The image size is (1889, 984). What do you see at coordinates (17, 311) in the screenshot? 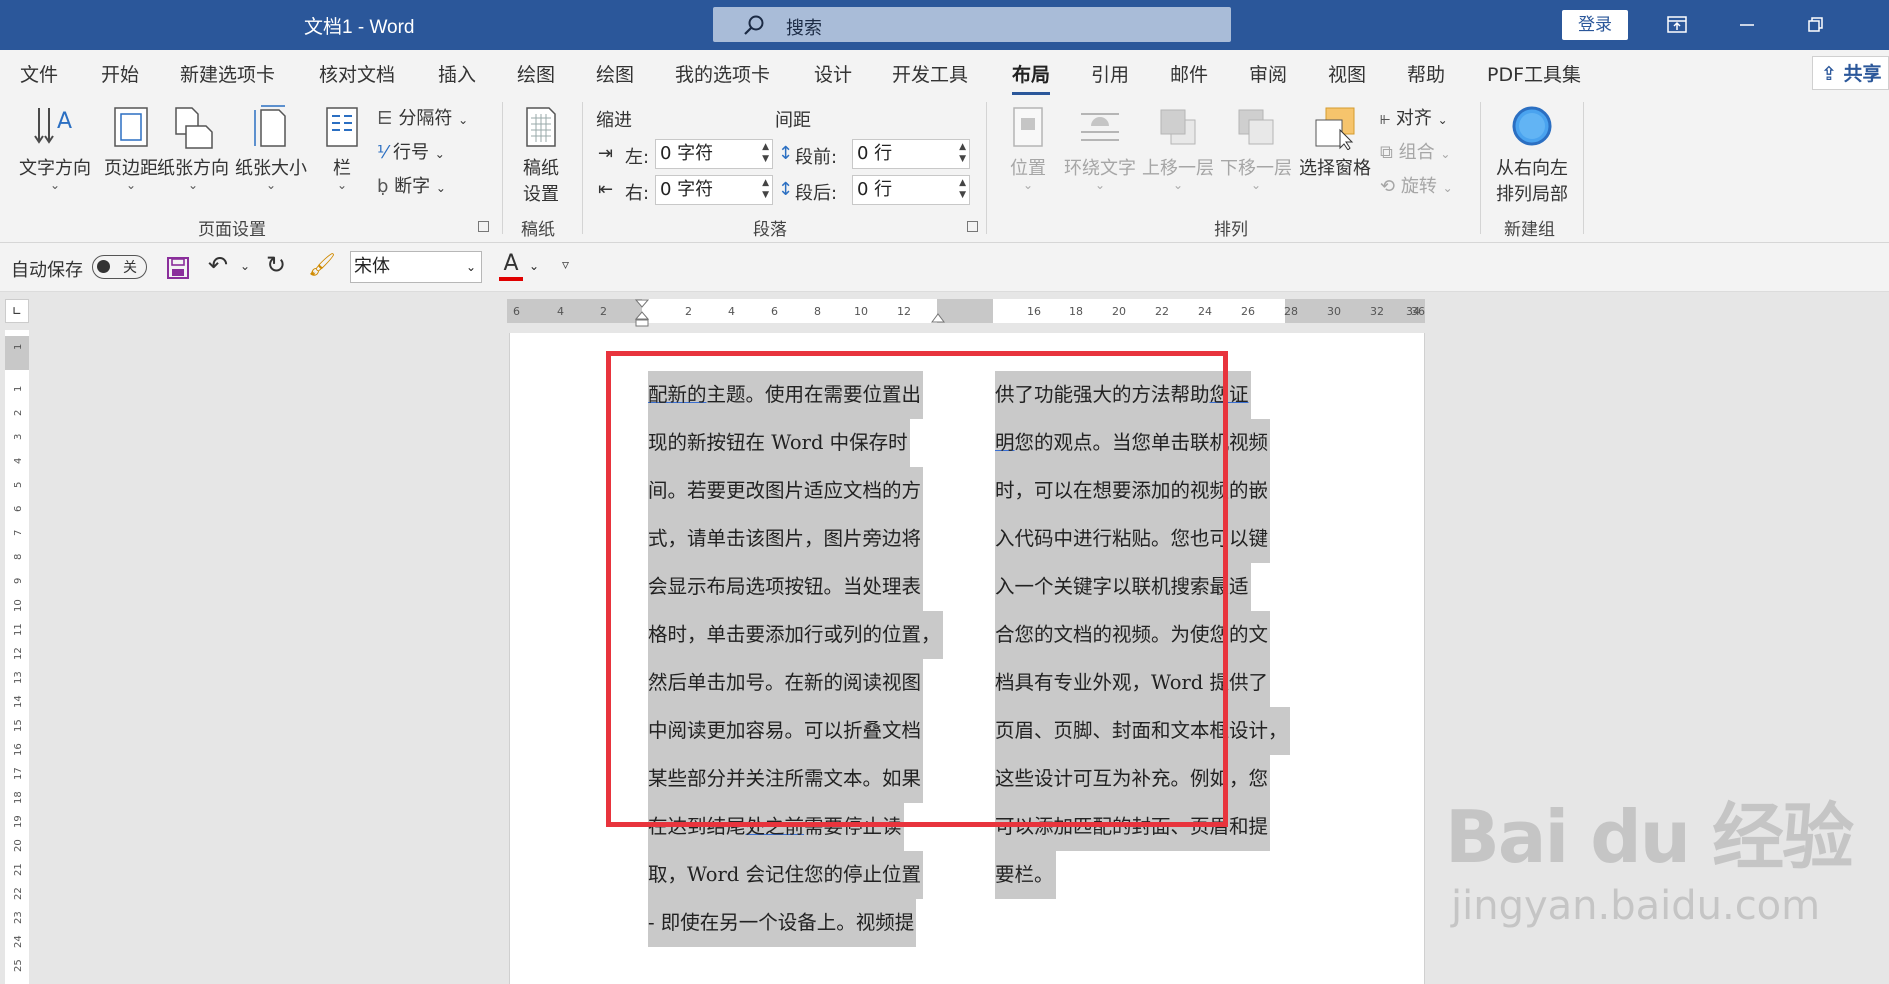
I see `tab-stop-selector: ∟` at bounding box center [17, 311].